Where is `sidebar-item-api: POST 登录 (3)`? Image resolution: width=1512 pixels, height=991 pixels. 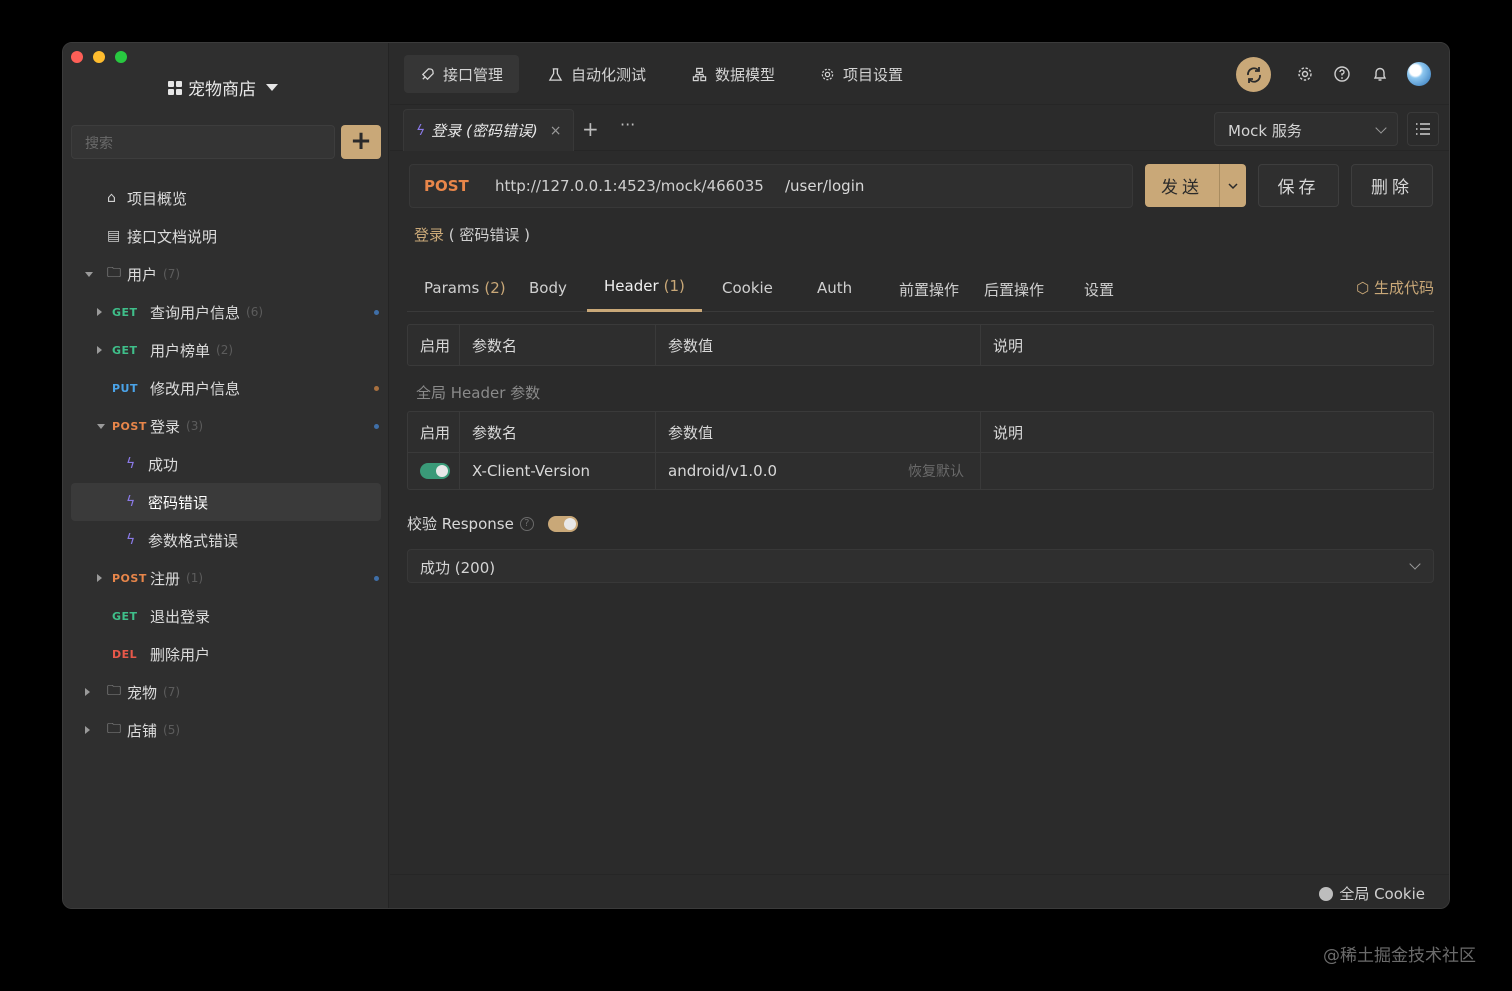
sidebar-item-api: POST 登录 (3) is located at coordinates (226, 426).